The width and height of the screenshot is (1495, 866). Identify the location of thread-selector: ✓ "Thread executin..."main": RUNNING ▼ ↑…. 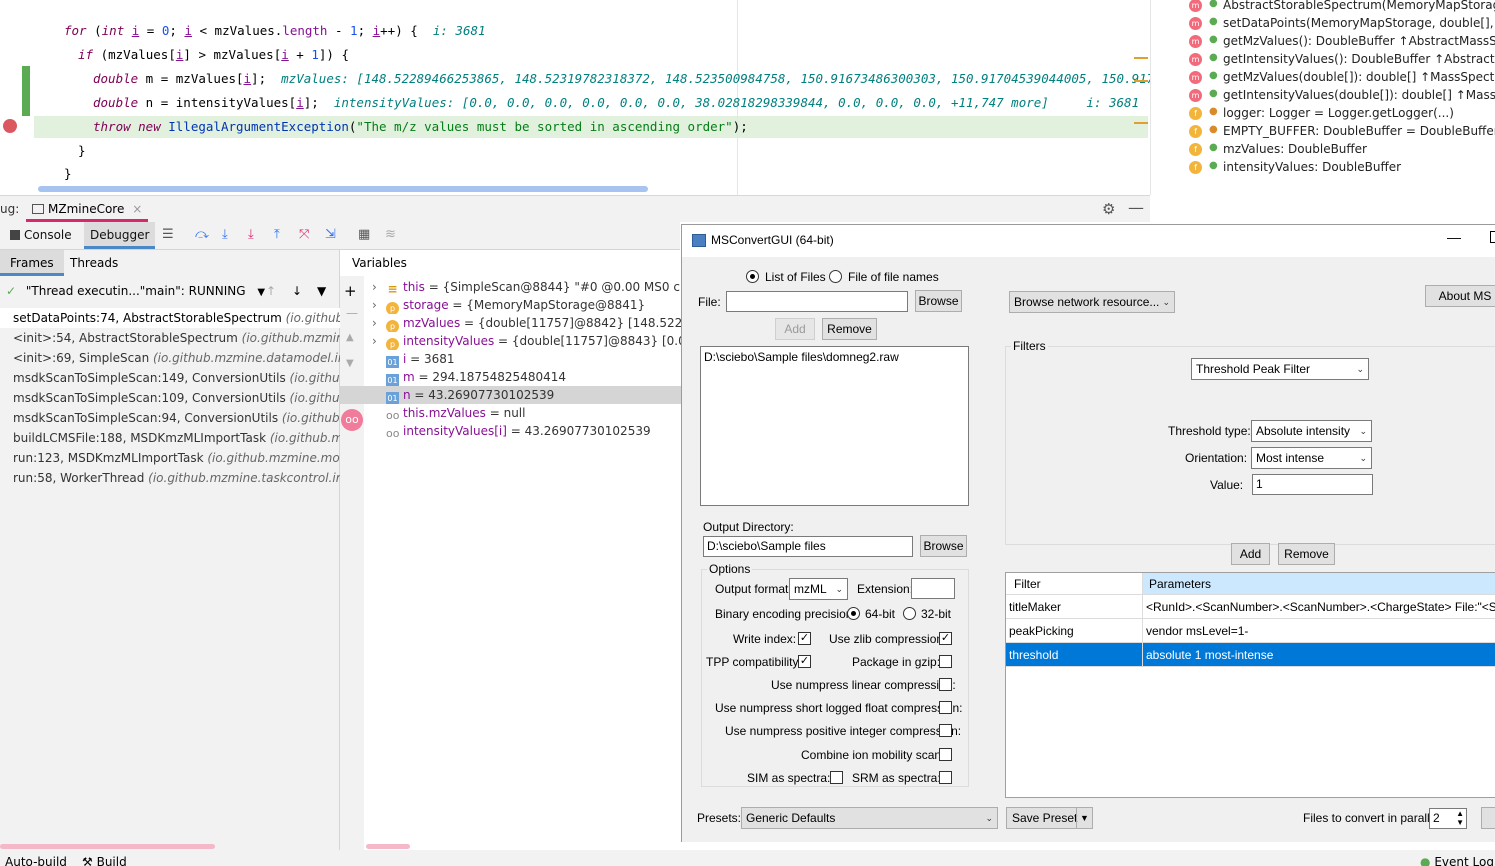
(170, 291).